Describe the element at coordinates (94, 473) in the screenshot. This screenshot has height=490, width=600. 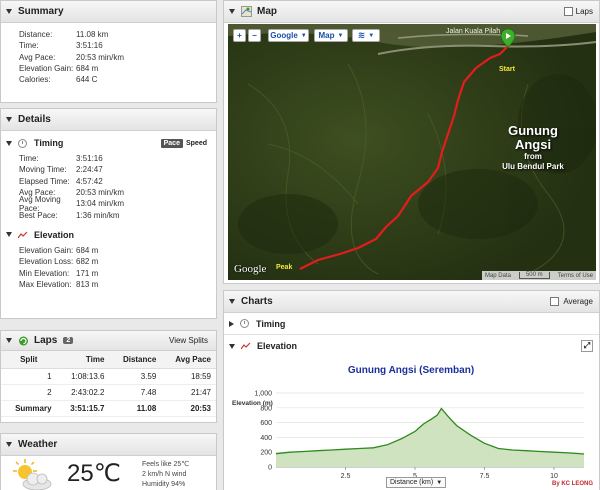
I see `temperature-value: 25℃` at that location.